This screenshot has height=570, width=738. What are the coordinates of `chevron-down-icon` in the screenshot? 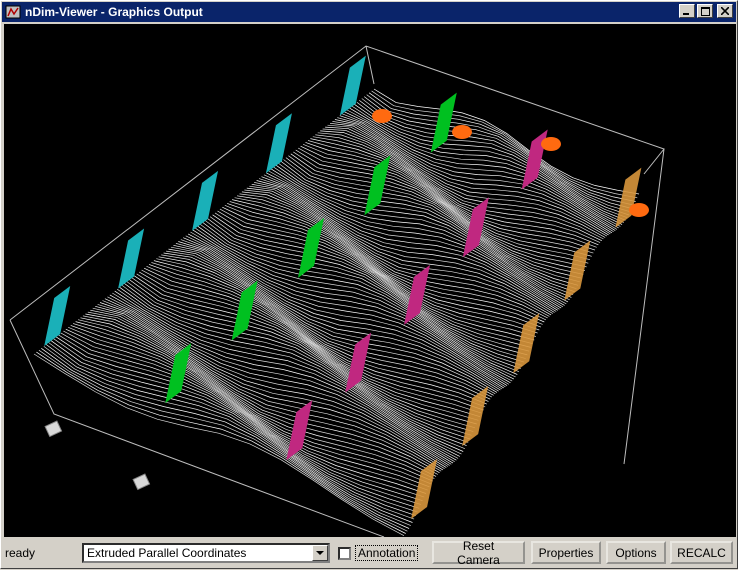 It's located at (320, 552).